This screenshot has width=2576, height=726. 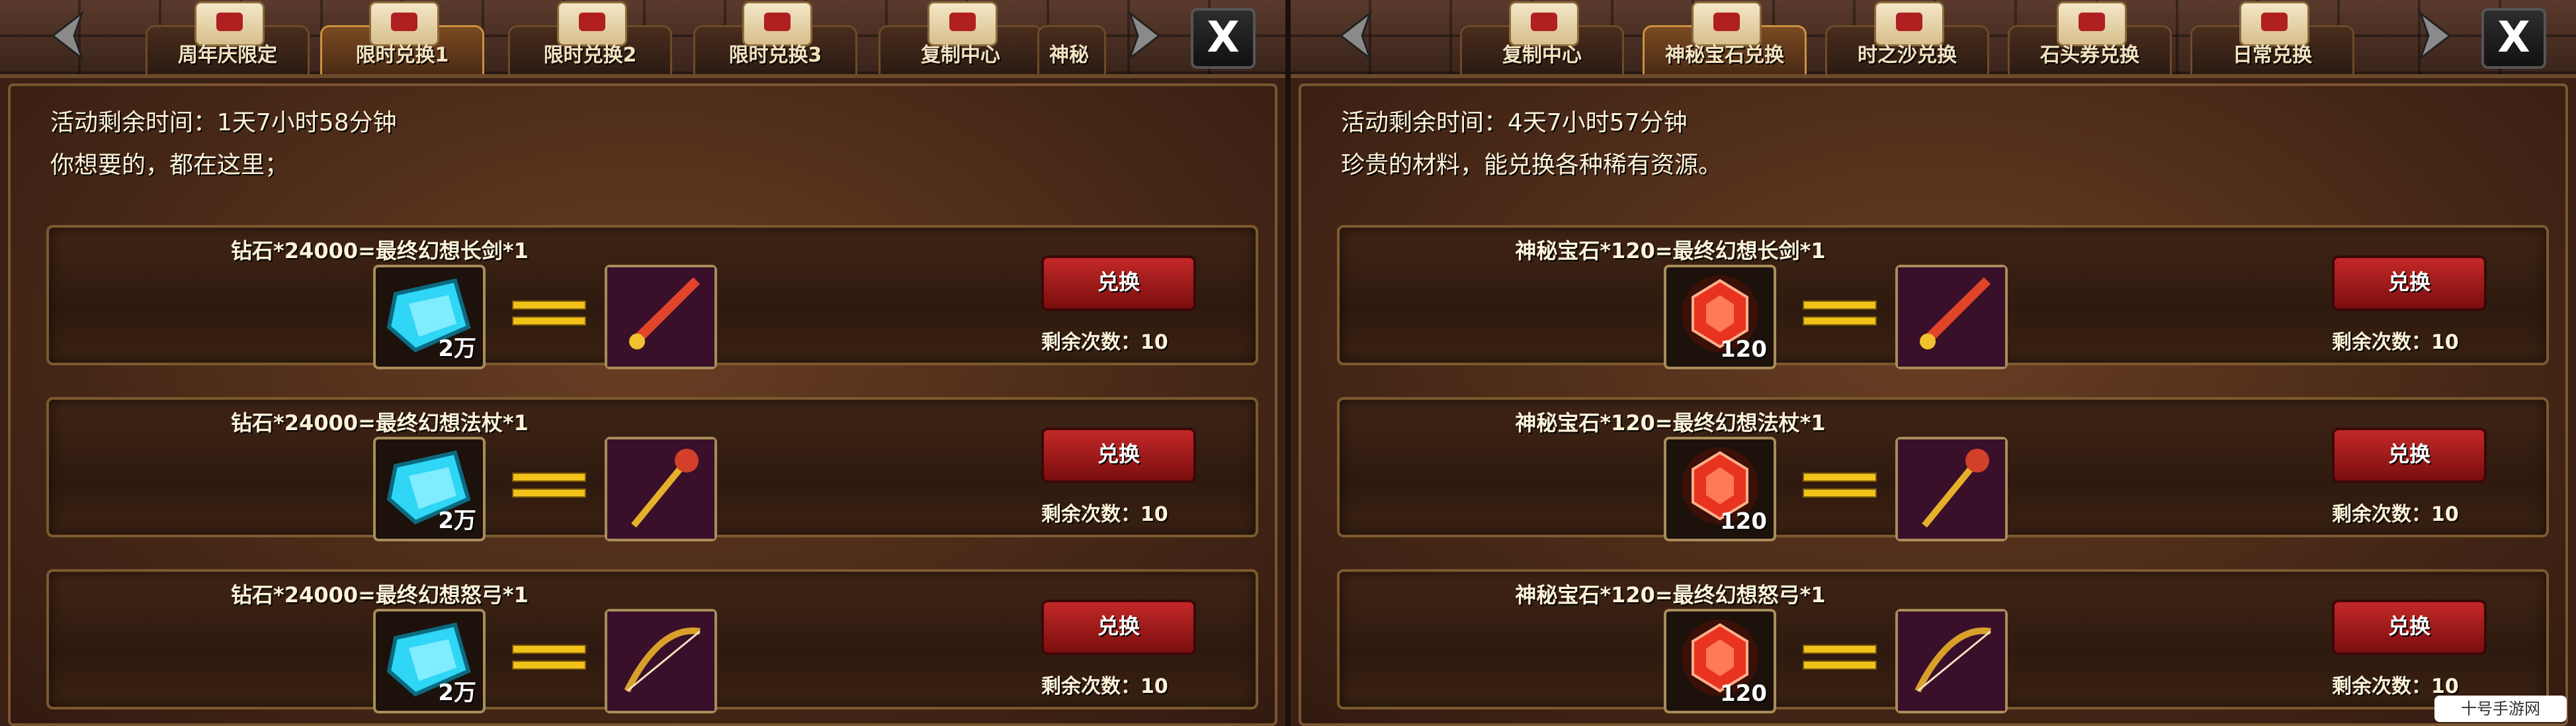 I want to click on exchange-row: 神秘宝石*120=最终幻想怒弓*1 120 兑换 剩余次数：10, so click(x=1943, y=641).